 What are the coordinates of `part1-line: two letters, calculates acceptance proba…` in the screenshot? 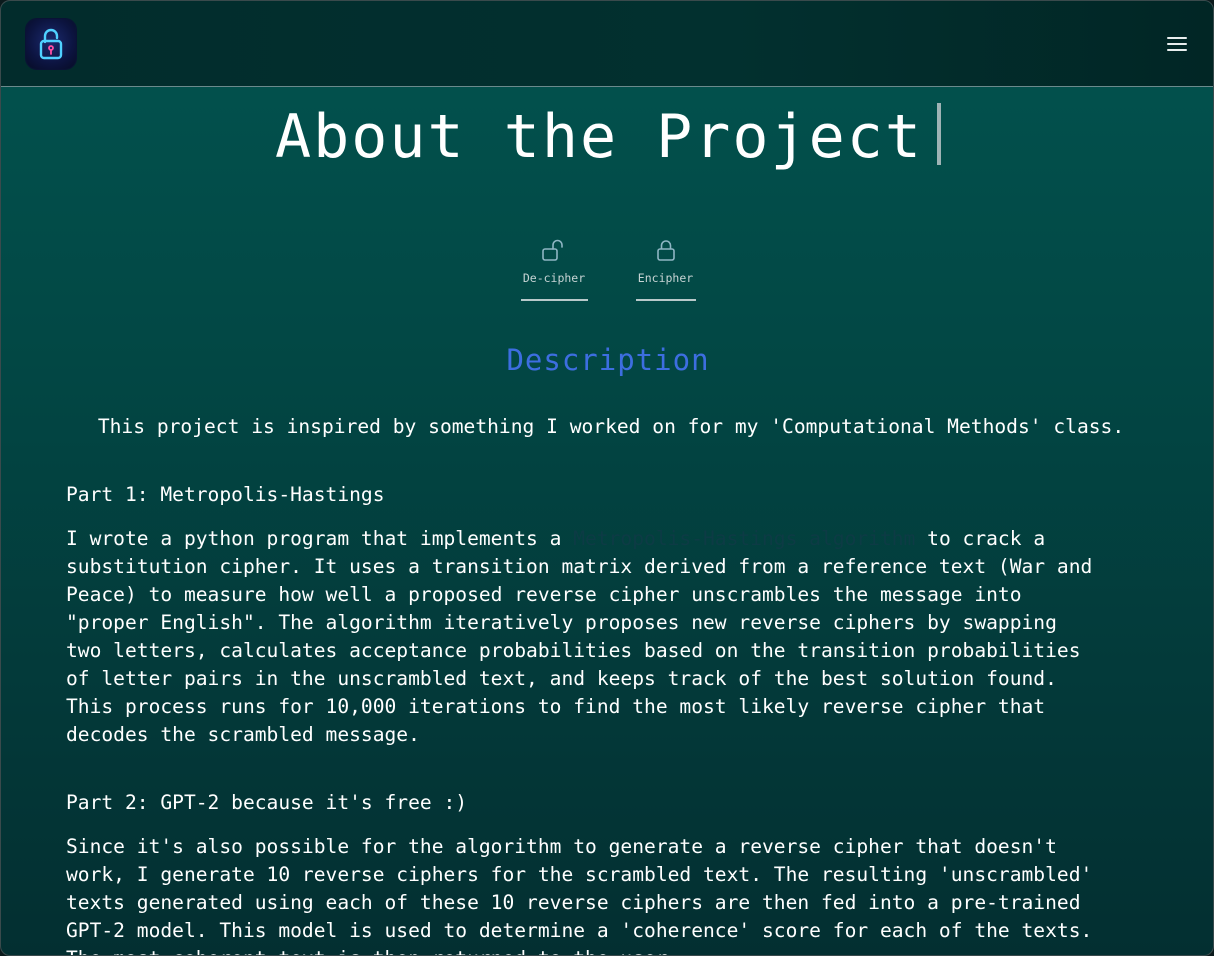 It's located at (573, 650).